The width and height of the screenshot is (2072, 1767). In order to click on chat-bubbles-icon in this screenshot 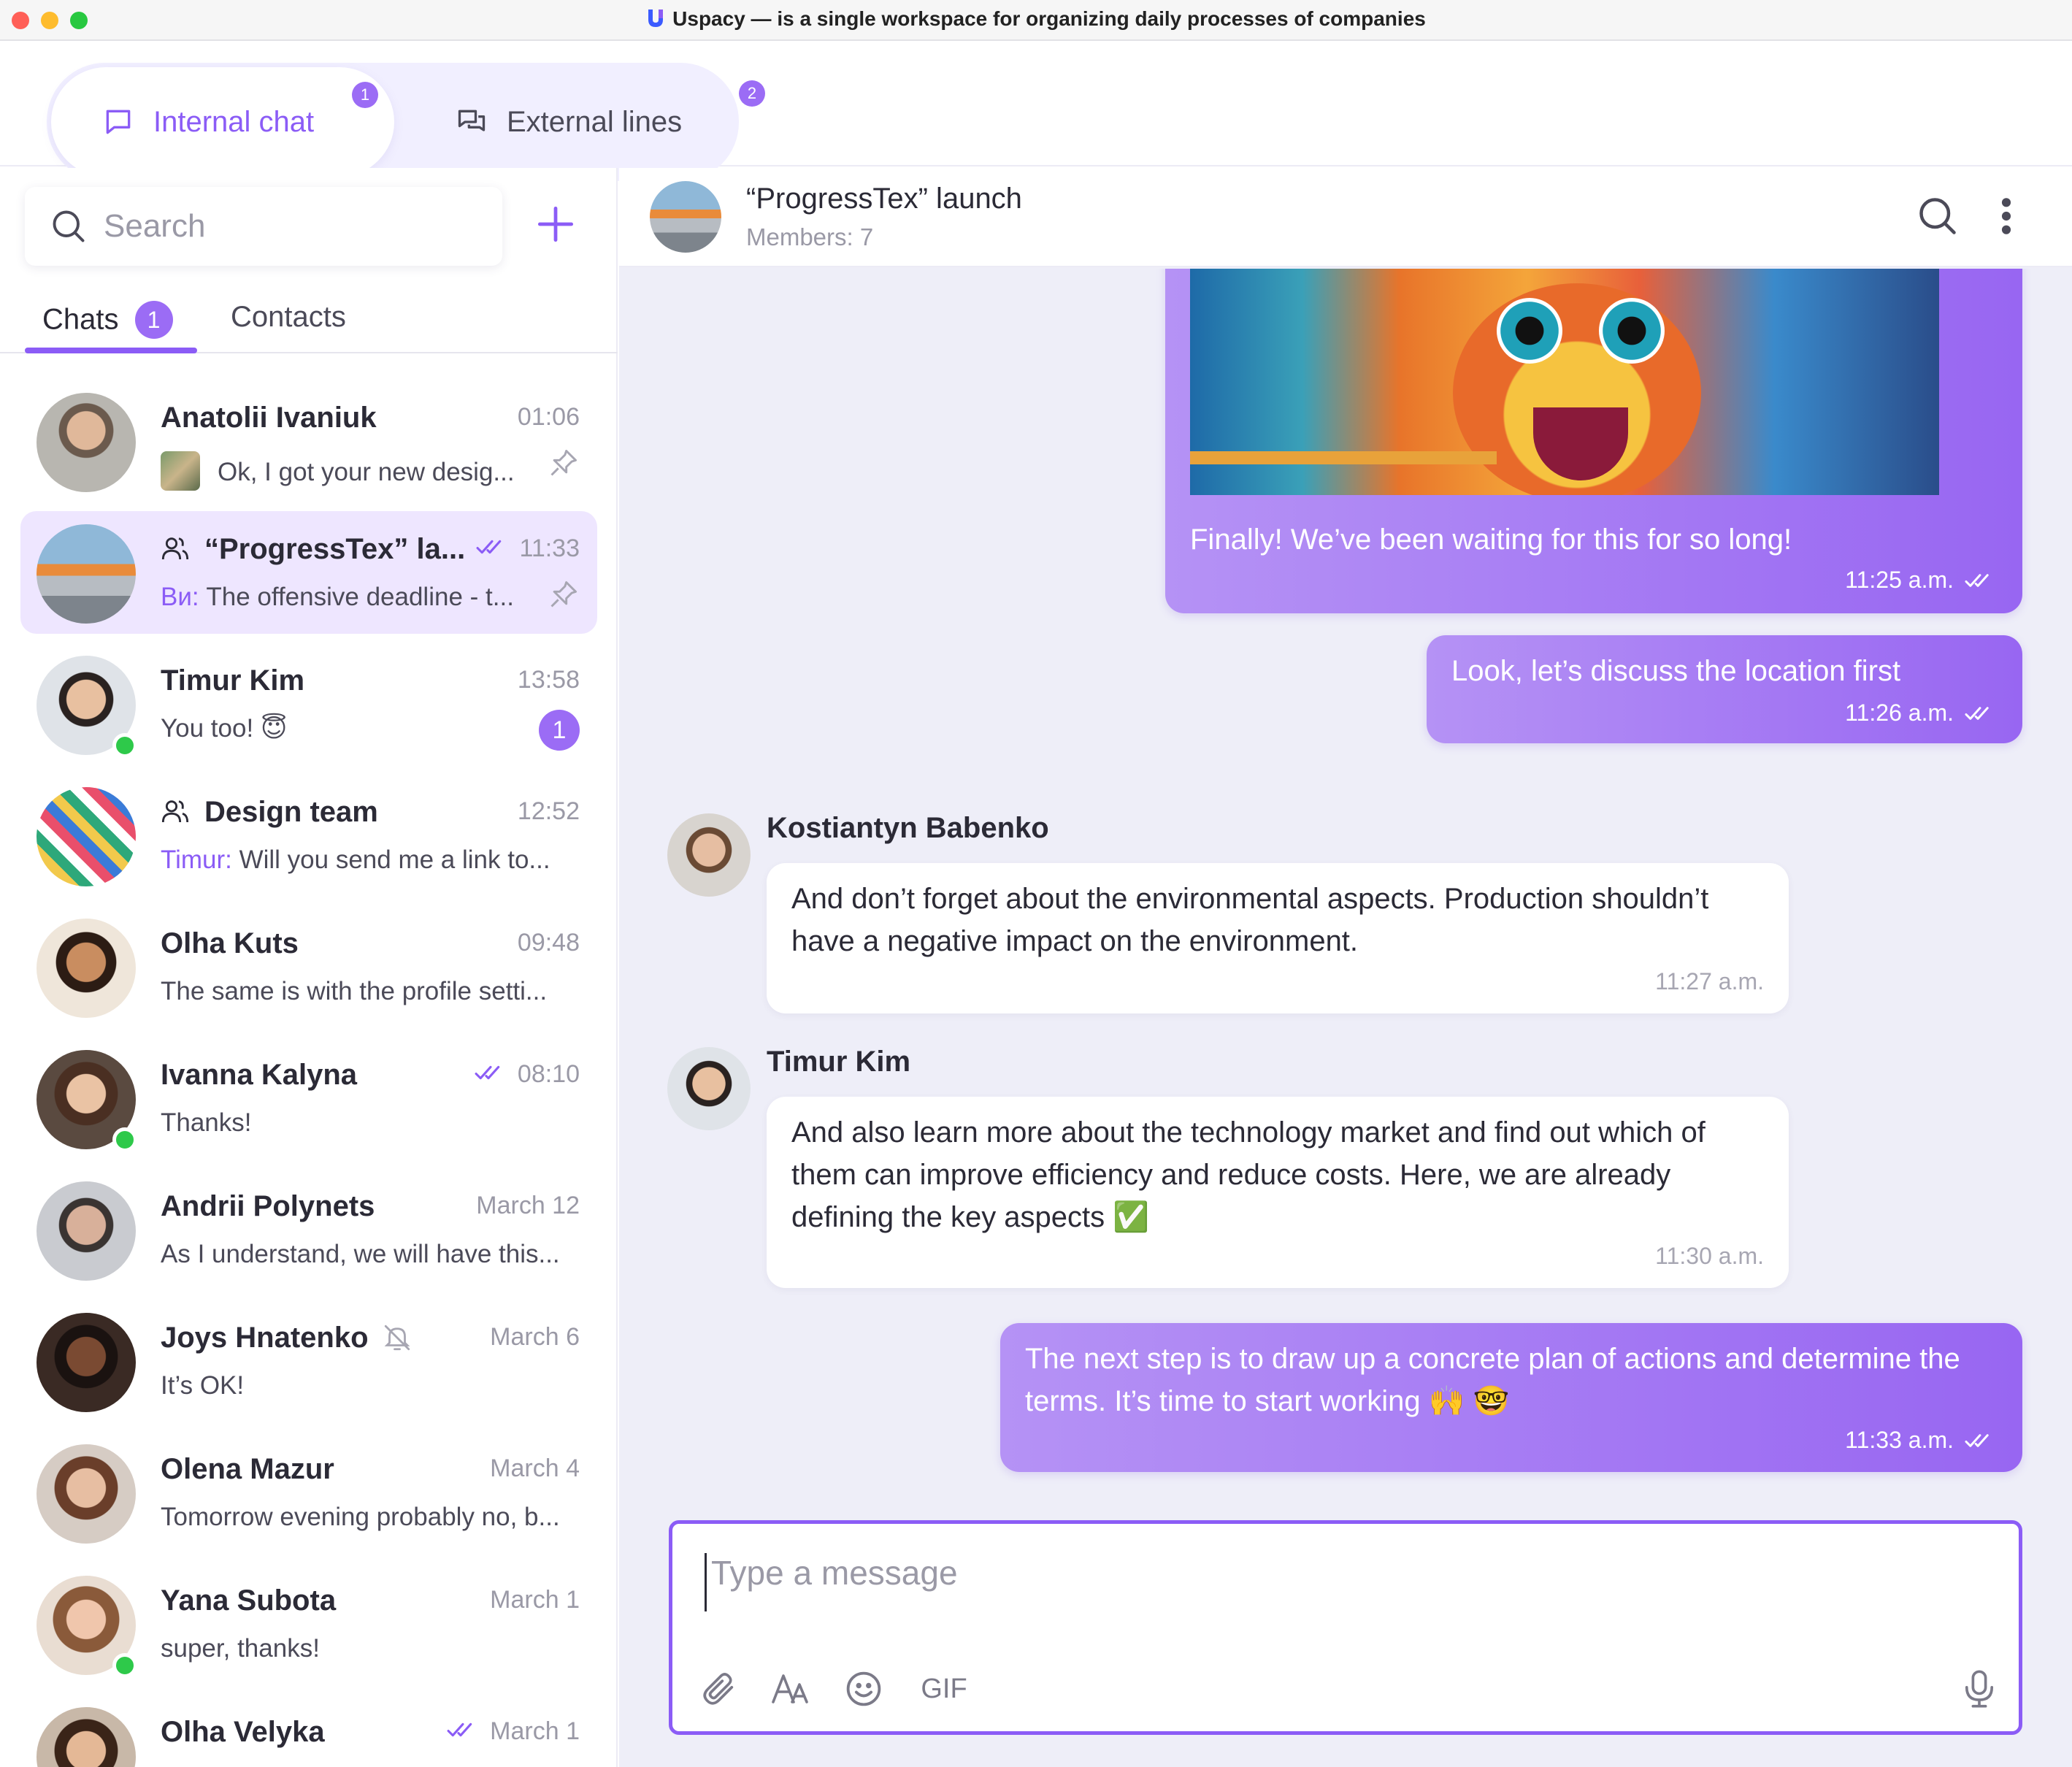, I will do `click(472, 120)`.